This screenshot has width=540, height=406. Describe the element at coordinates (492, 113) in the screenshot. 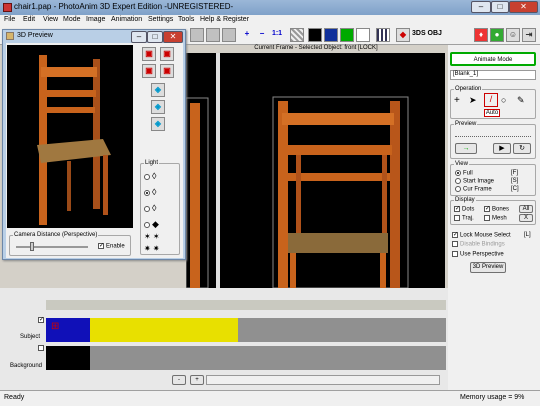

I see `auto-badge: Auto` at that location.